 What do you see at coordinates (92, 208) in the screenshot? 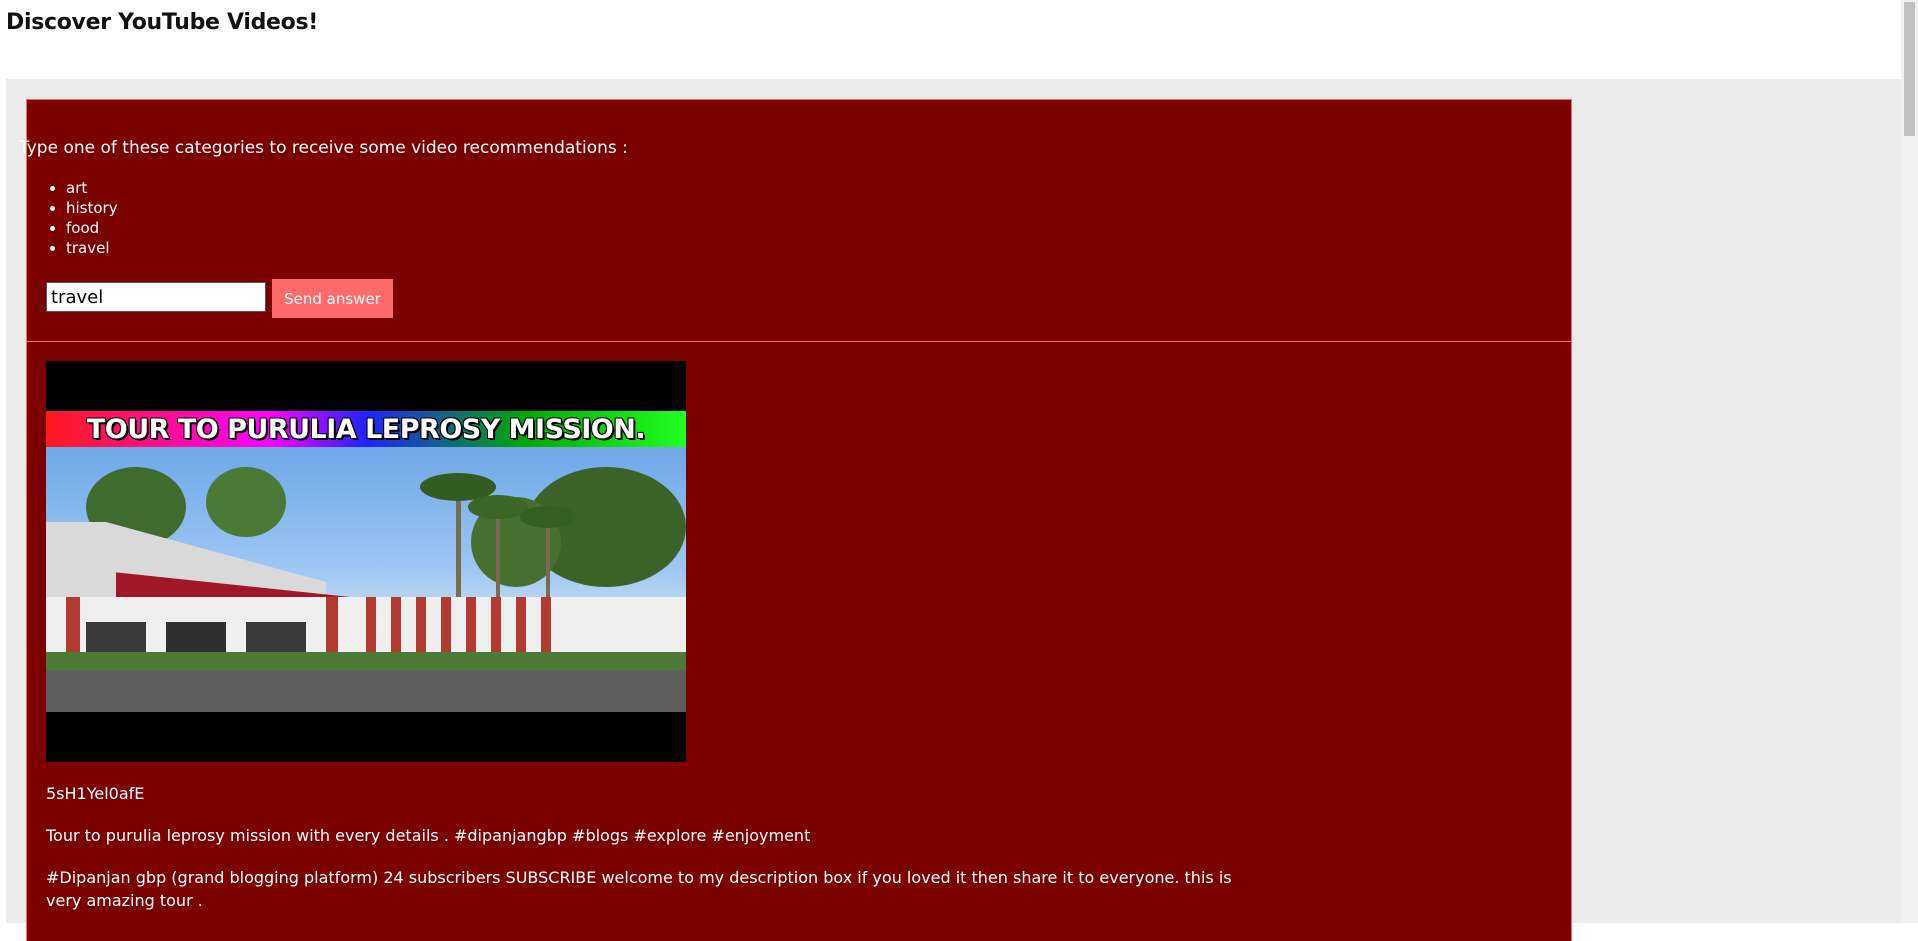
I see `category-item-history: history` at bounding box center [92, 208].